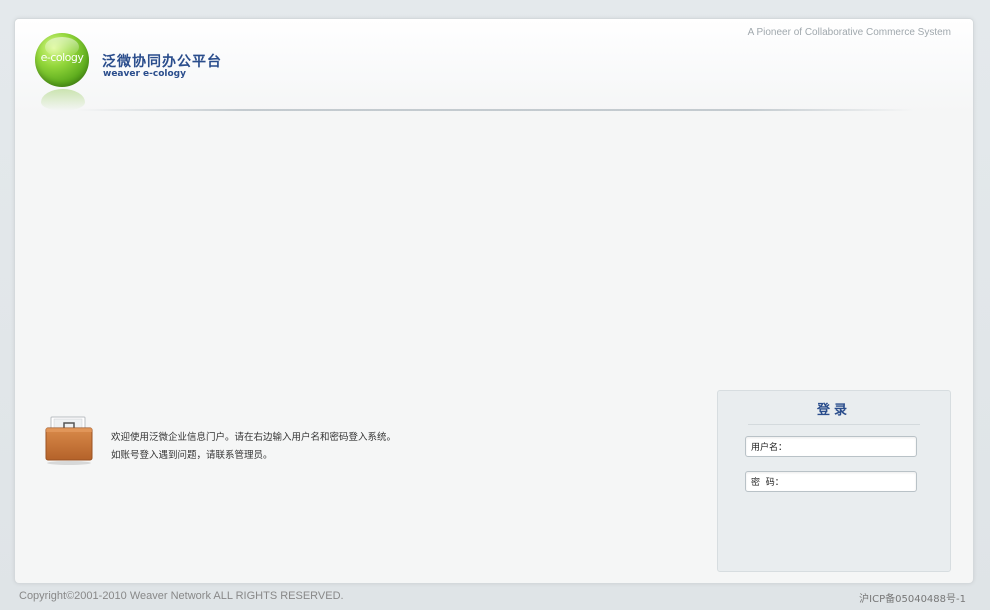 Image resolution: width=990 pixels, height=610 pixels. I want to click on password-label: 密 码：, so click(767, 483).